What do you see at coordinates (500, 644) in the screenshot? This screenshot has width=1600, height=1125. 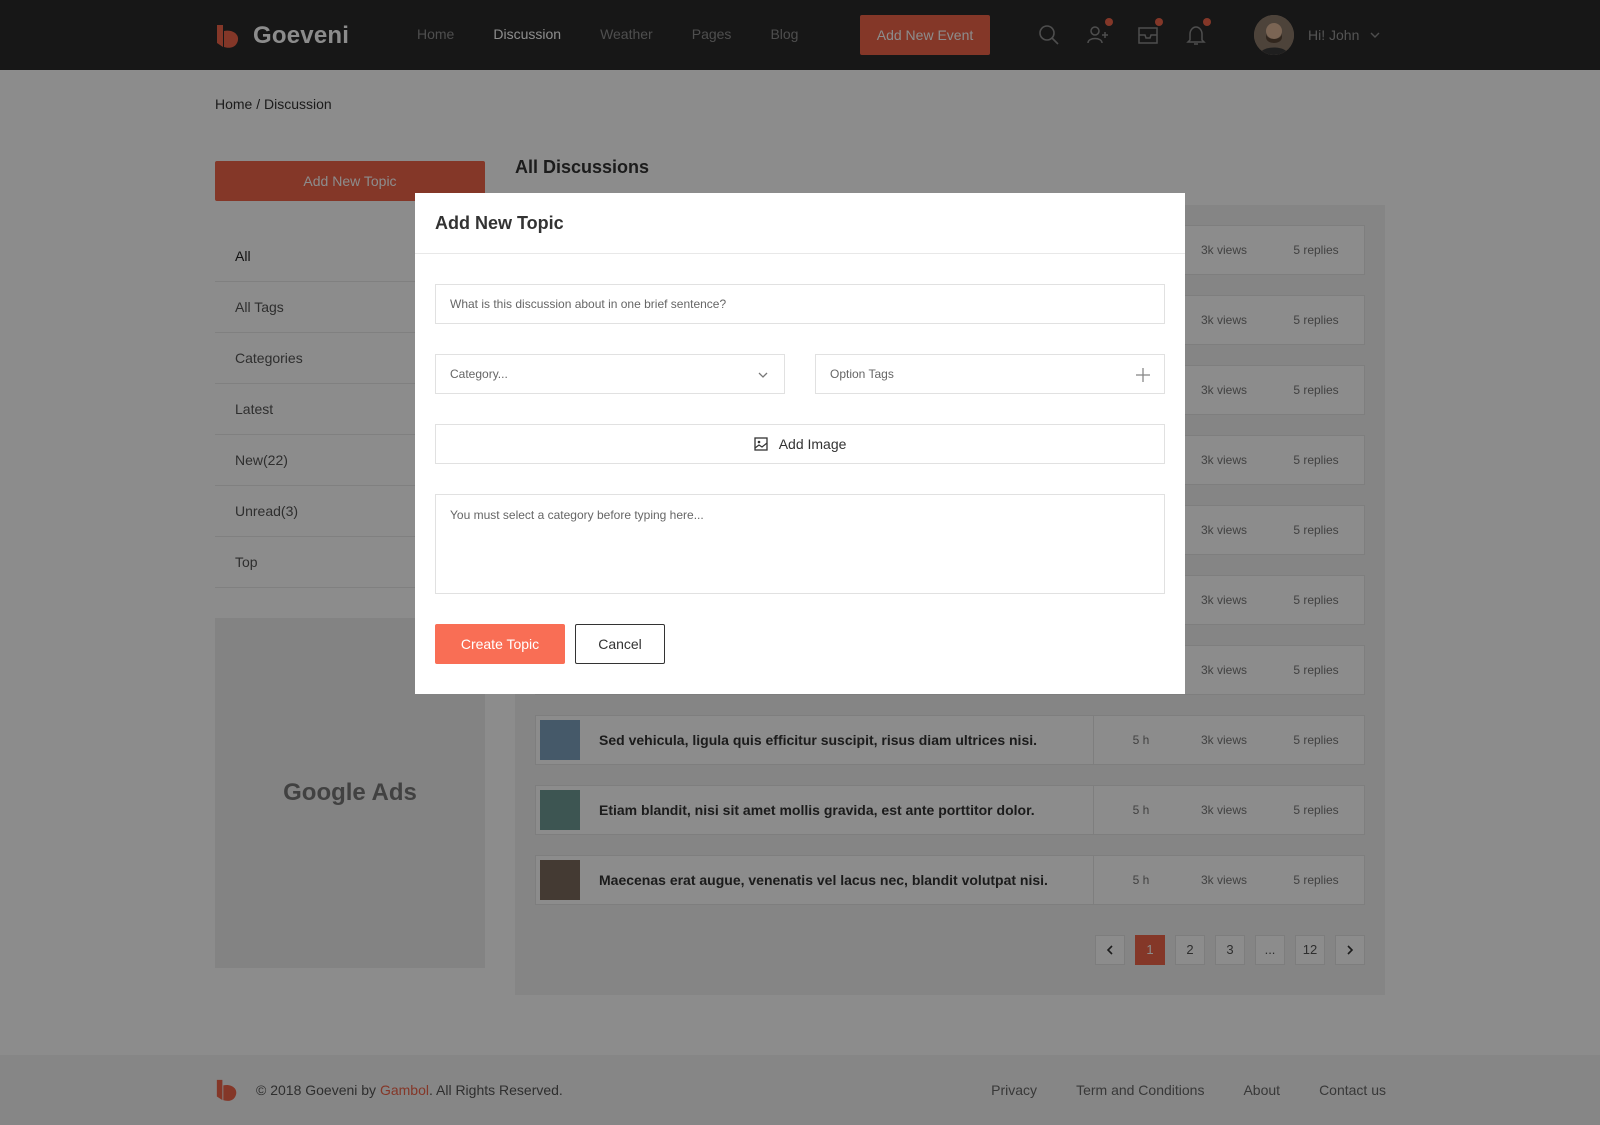 I see `create-topic-button: Create Topic` at bounding box center [500, 644].